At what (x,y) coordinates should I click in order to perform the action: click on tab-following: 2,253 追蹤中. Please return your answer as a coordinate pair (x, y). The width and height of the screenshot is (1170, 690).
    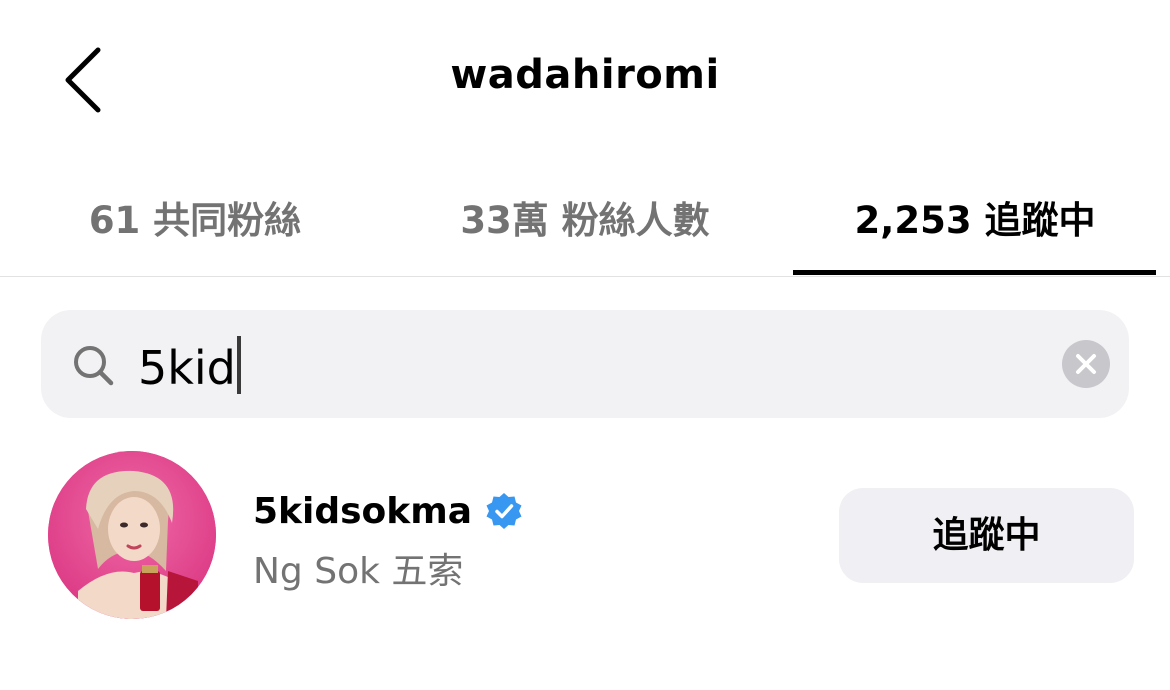
    Looking at the image, I should click on (975, 233).